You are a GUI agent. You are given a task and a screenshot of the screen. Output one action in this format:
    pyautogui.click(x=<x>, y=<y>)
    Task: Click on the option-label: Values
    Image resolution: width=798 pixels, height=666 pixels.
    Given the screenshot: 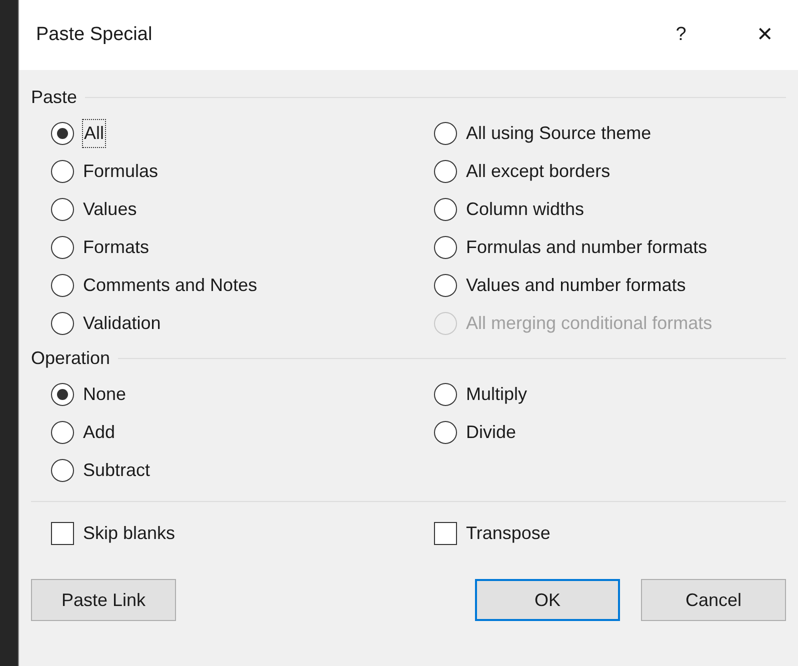 What is the action you would take?
    pyautogui.click(x=110, y=209)
    